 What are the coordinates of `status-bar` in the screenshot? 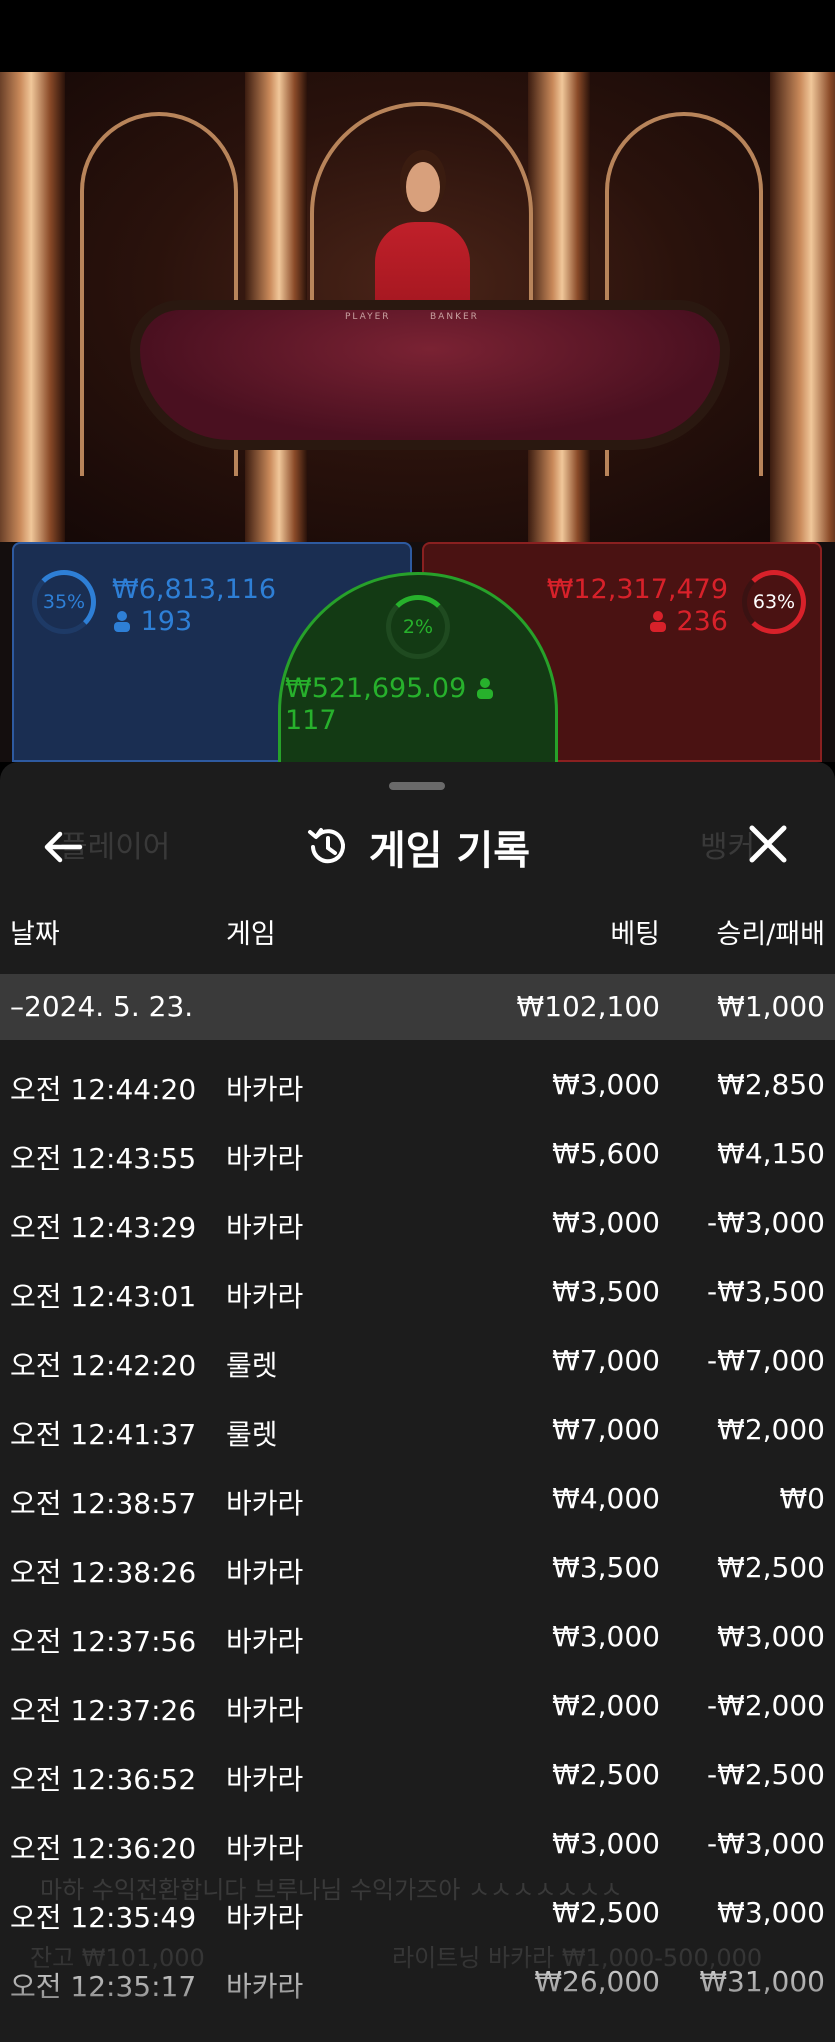 It's located at (417, 36).